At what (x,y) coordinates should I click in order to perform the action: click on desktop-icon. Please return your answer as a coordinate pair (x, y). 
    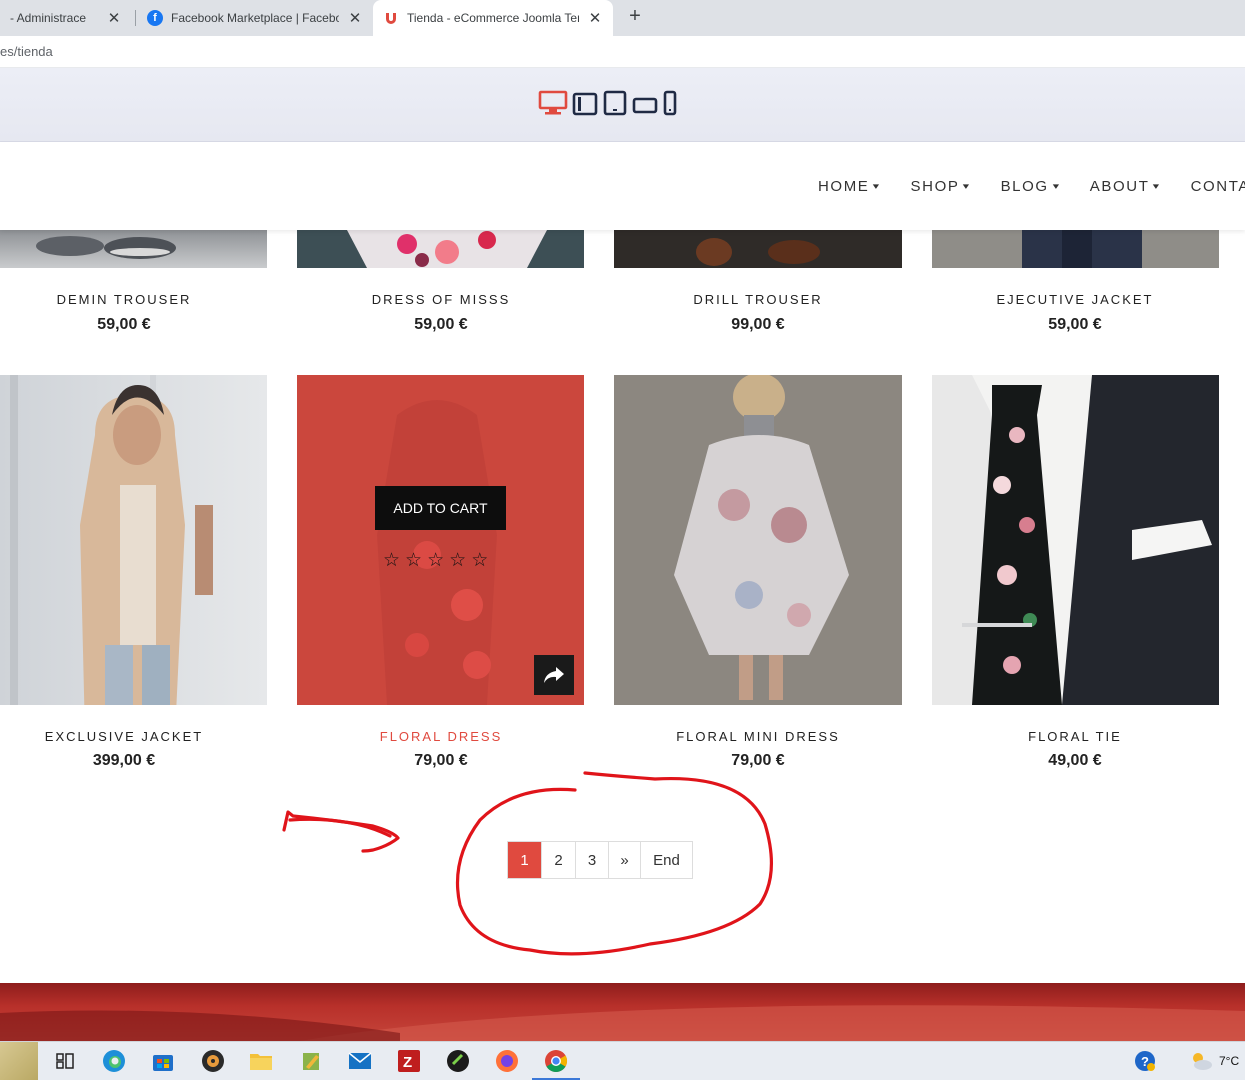
    Looking at the image, I should click on (553, 103).